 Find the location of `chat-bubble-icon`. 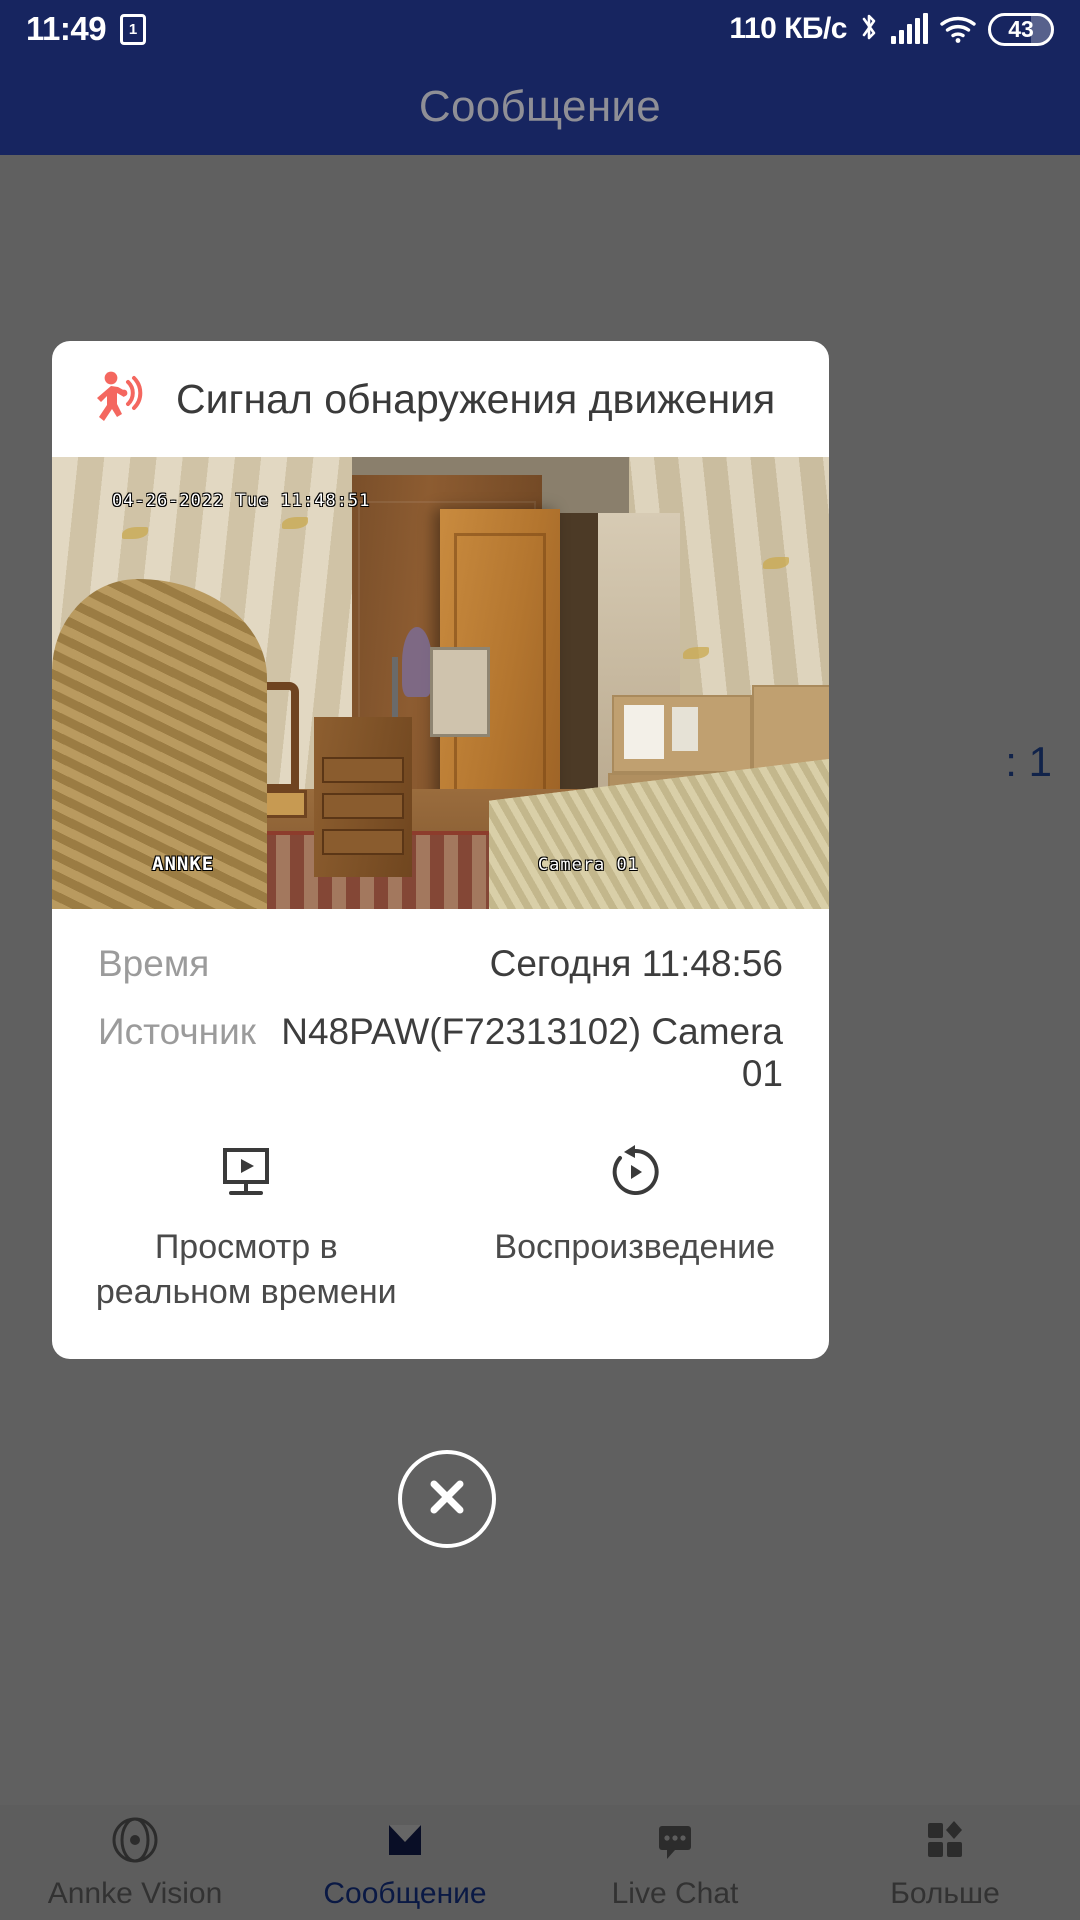

chat-bubble-icon is located at coordinates (675, 1840).